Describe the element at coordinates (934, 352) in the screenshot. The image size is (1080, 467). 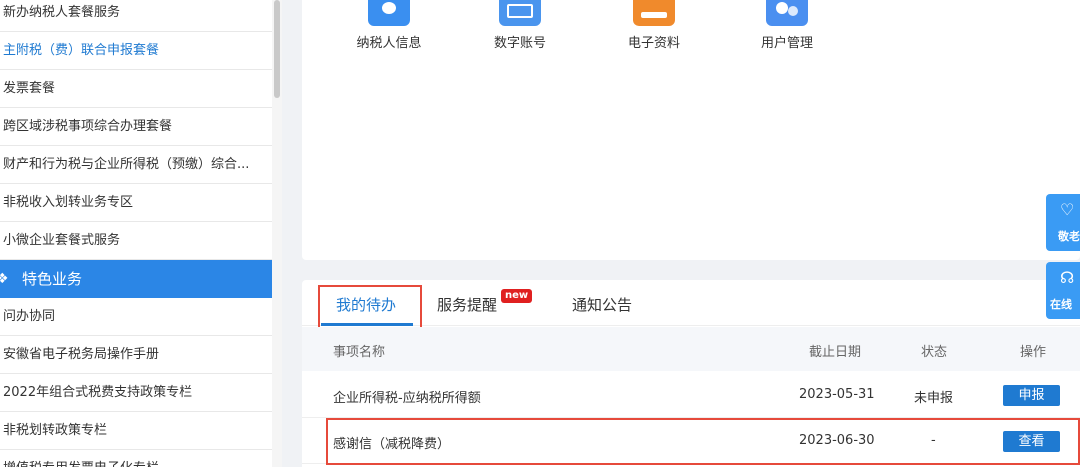
I see `header-status: 状态` at that location.